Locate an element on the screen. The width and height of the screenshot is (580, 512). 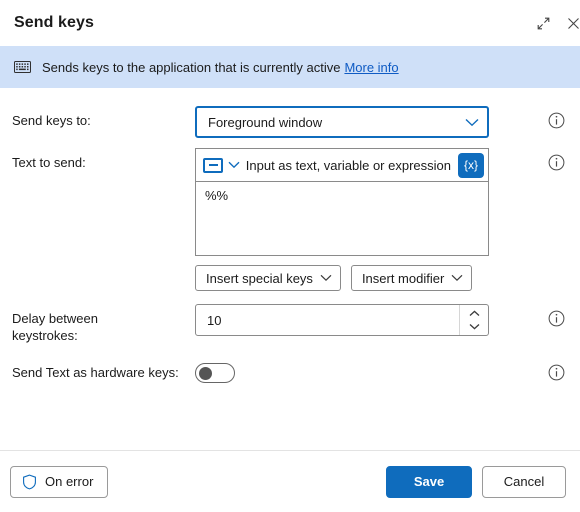
toggle-knob is located at coordinates (205, 373).